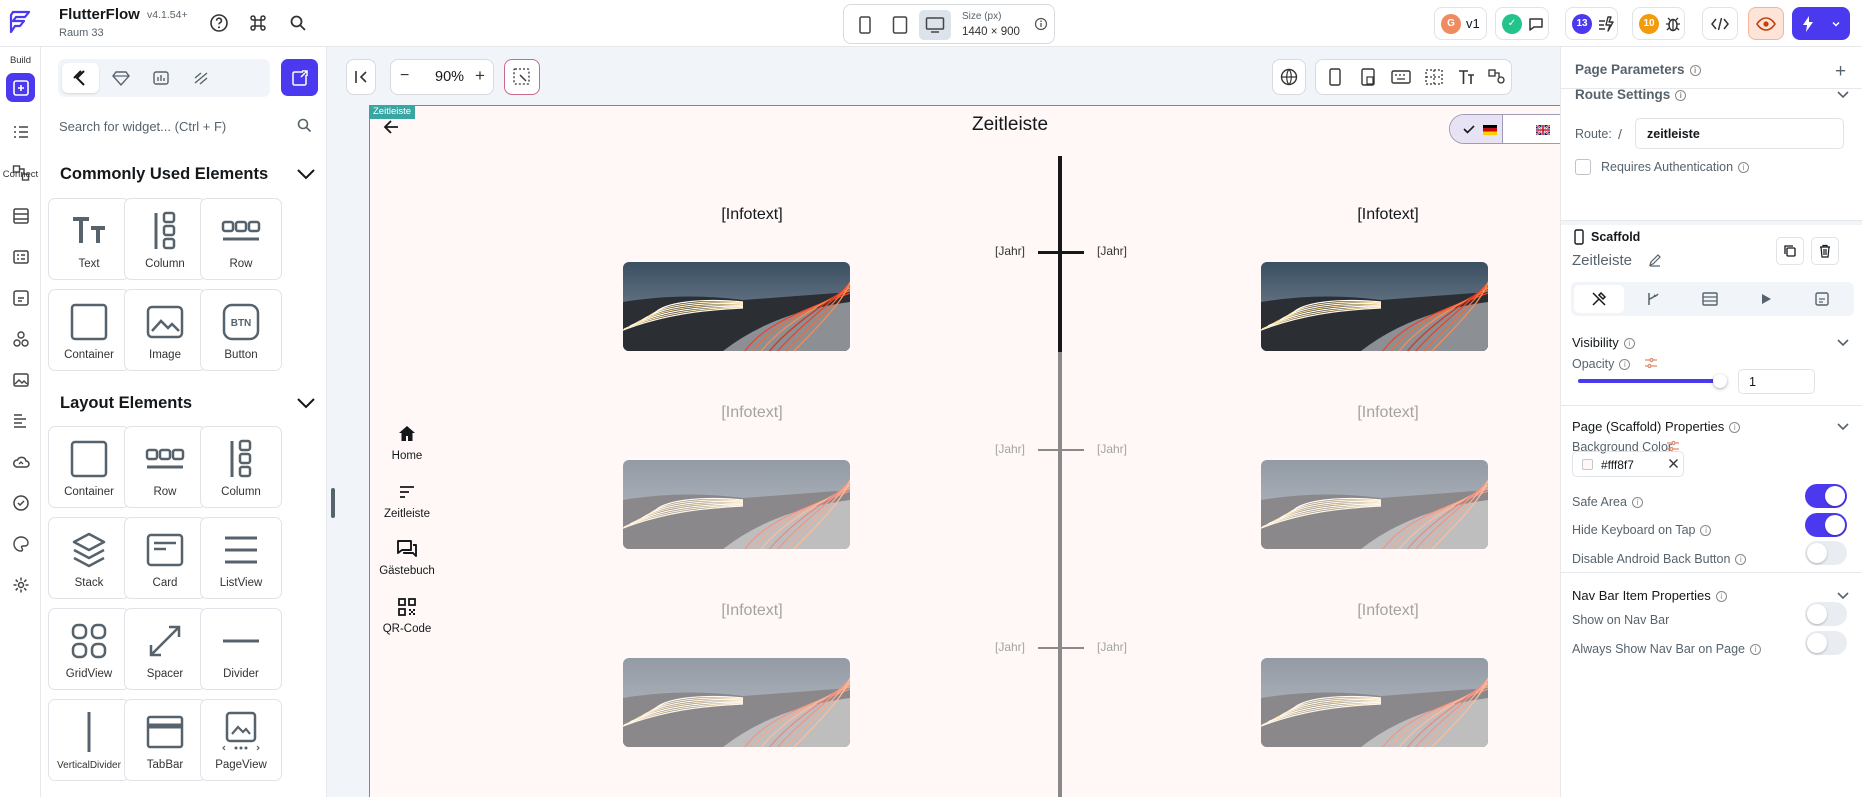 This screenshot has height=797, width=1862. Describe the element at coordinates (1752, 382) in the screenshot. I see `opacity-input: 1` at that location.